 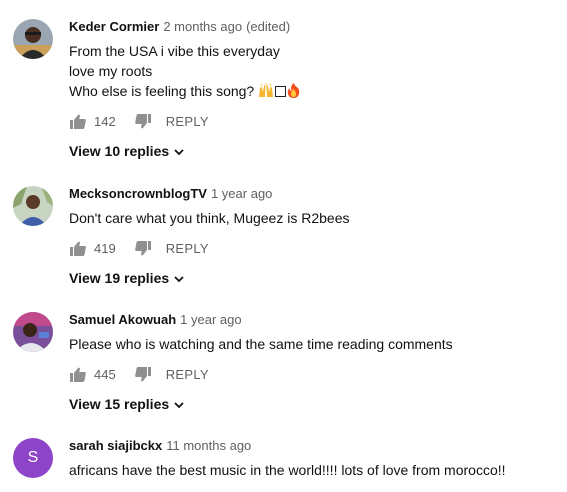 What do you see at coordinates (313, 248) in the screenshot?
I see `comment-actions: 419 REPLY` at bounding box center [313, 248].